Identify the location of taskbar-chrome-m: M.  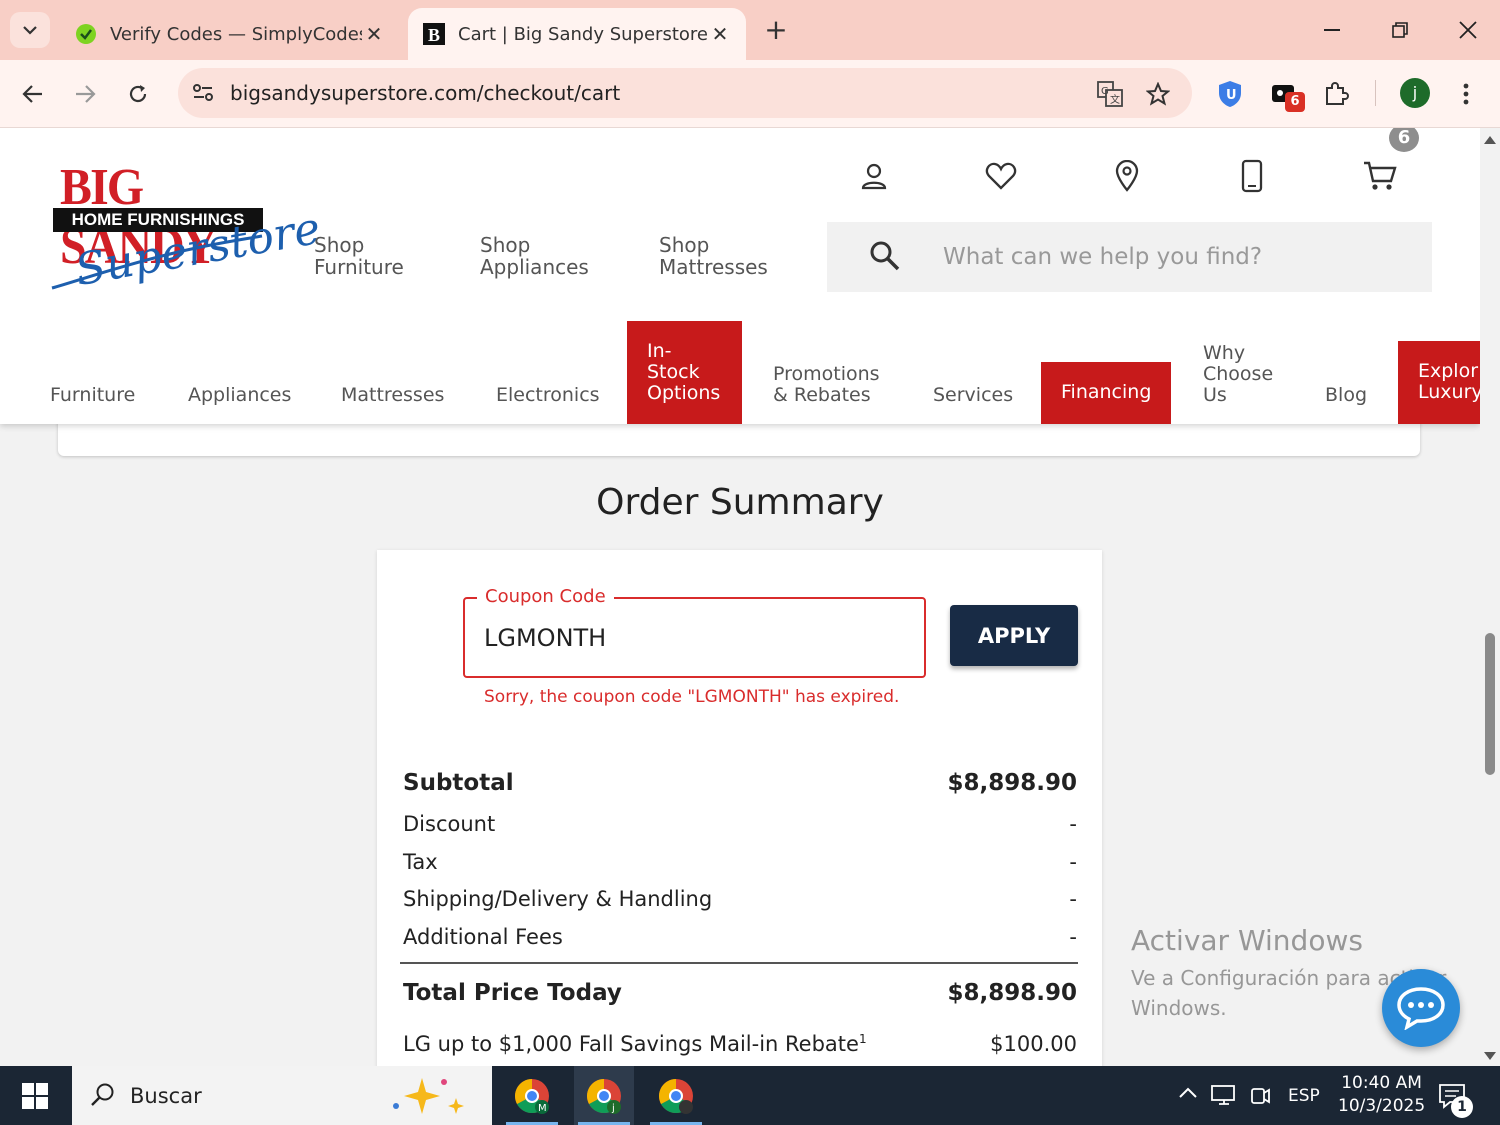
(532, 1095).